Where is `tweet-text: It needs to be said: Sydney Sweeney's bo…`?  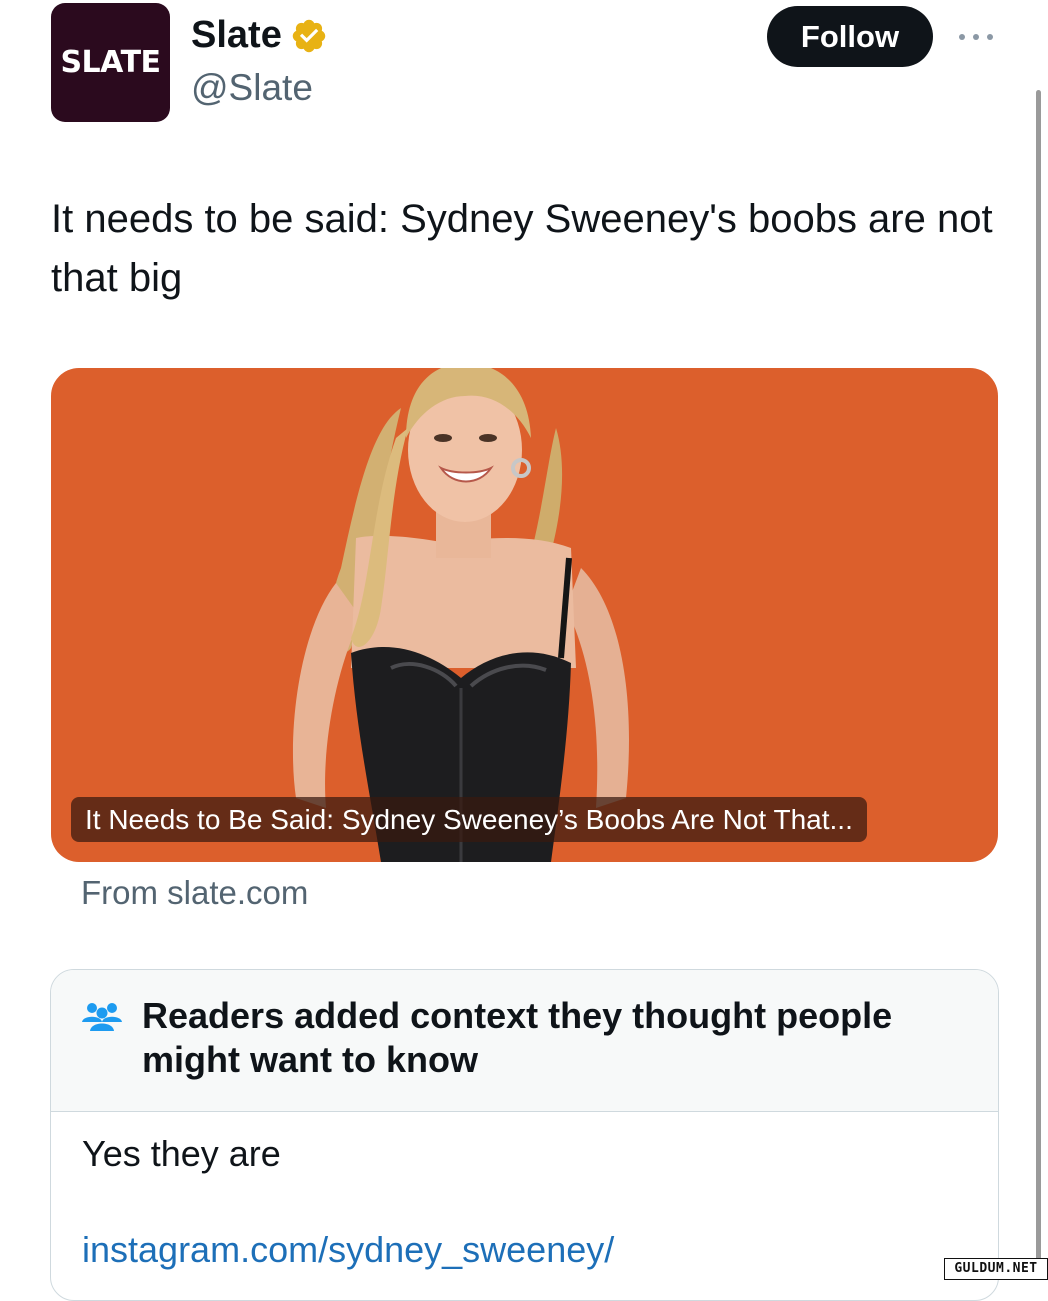 tweet-text: It needs to be said: Sydney Sweeney's bo… is located at coordinates (522, 248).